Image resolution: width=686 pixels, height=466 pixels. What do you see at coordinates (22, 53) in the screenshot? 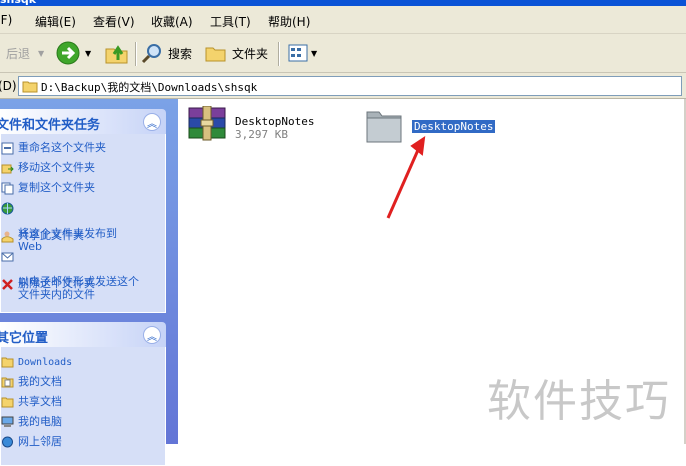
I see `back-button: 后退 ▼` at bounding box center [22, 53].